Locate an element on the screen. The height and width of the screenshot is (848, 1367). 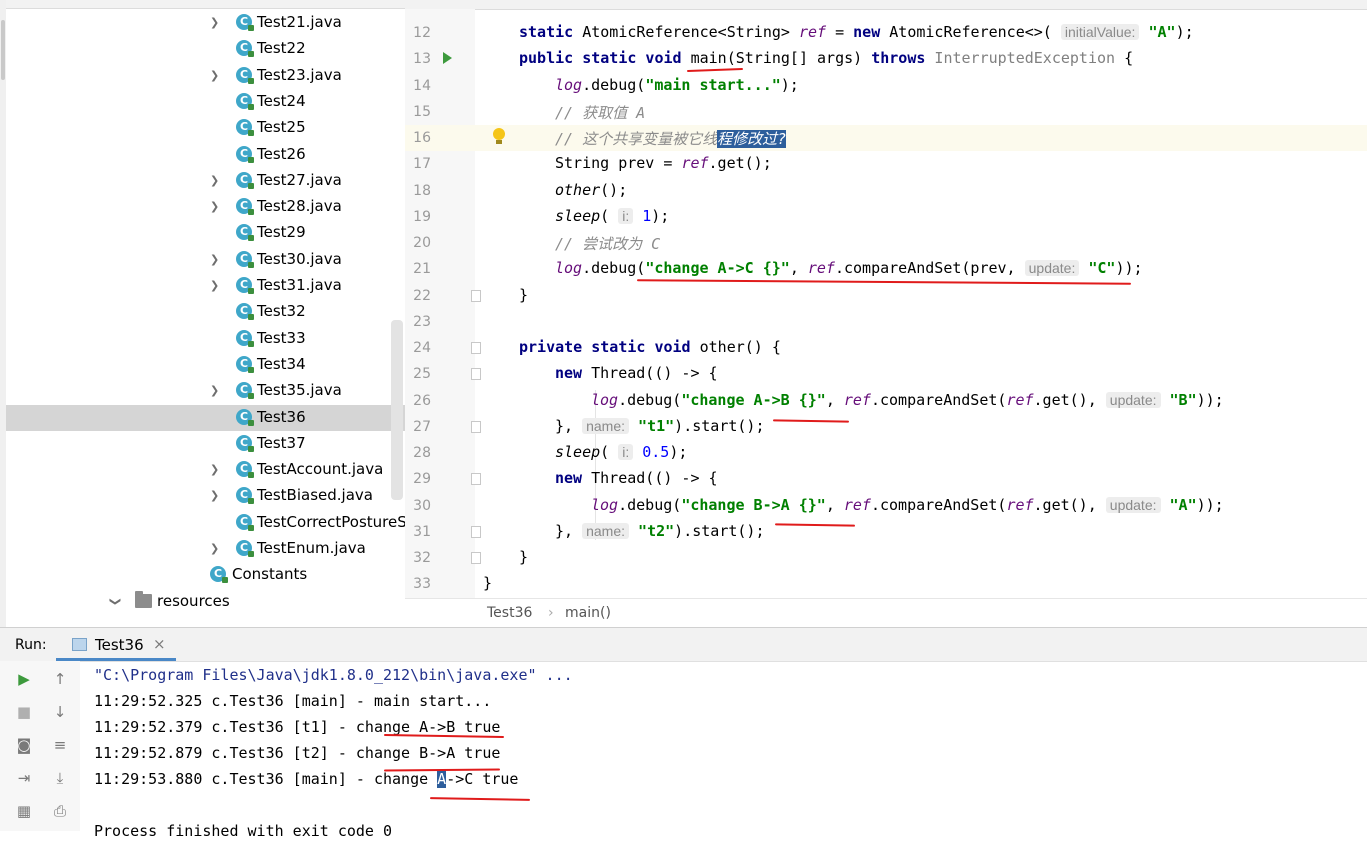
code-text: }, name: "t1").start(); is located at coordinates (659, 426).